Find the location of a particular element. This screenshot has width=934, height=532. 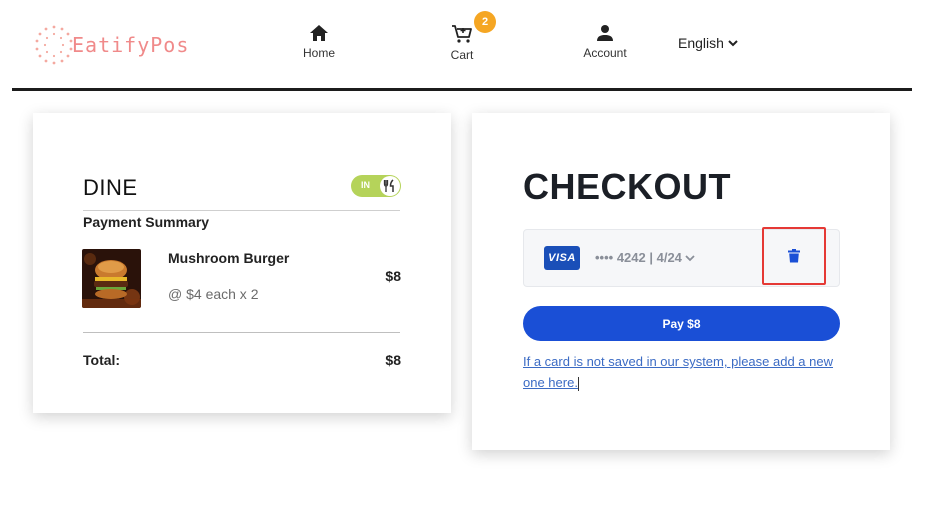

summary-divider is located at coordinates (241, 210).